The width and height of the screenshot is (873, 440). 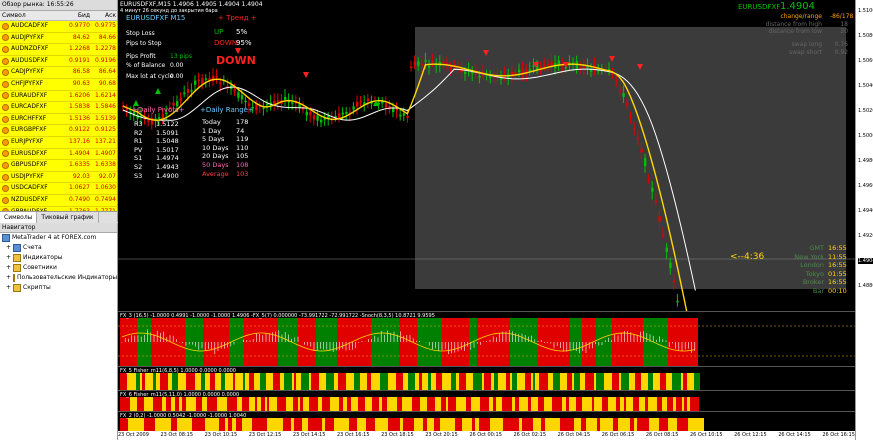 I want to click on navigator-custom-indicators: + Пользовательские Индикаторы, so click(x=58, y=278).